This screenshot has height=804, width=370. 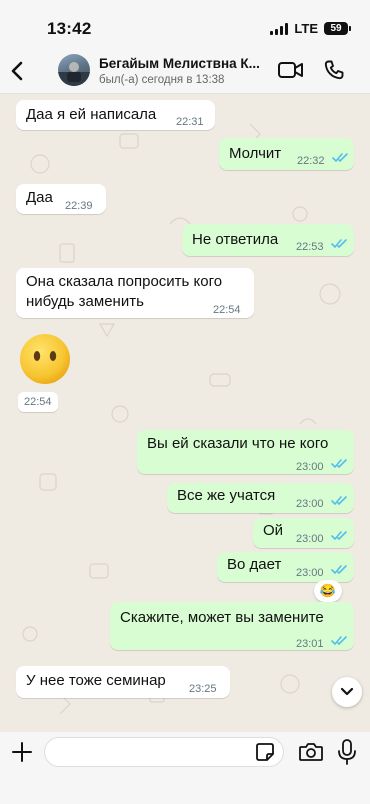 I want to click on video-call-icon, so click(x=291, y=70).